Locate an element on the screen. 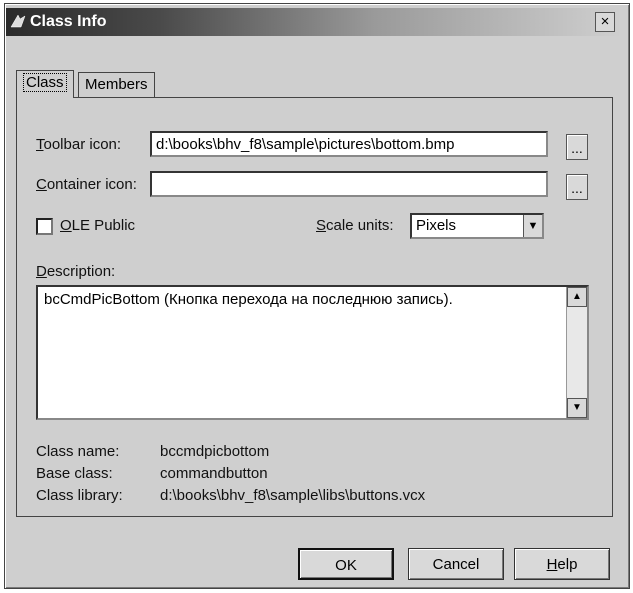  ole-public-checkbox is located at coordinates (44, 226).